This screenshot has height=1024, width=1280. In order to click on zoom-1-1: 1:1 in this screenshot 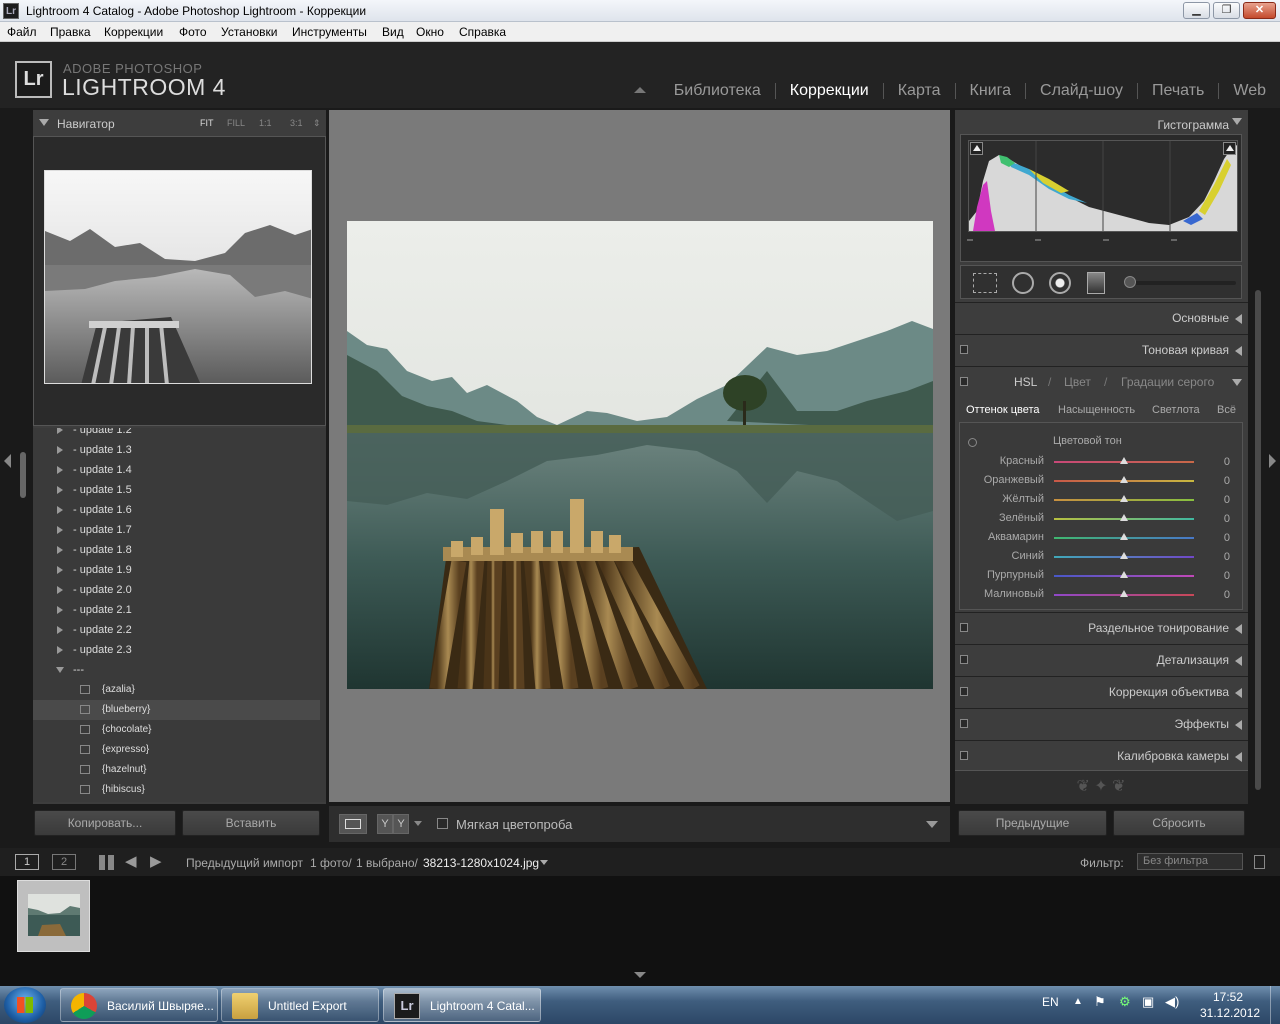, I will do `click(265, 123)`.